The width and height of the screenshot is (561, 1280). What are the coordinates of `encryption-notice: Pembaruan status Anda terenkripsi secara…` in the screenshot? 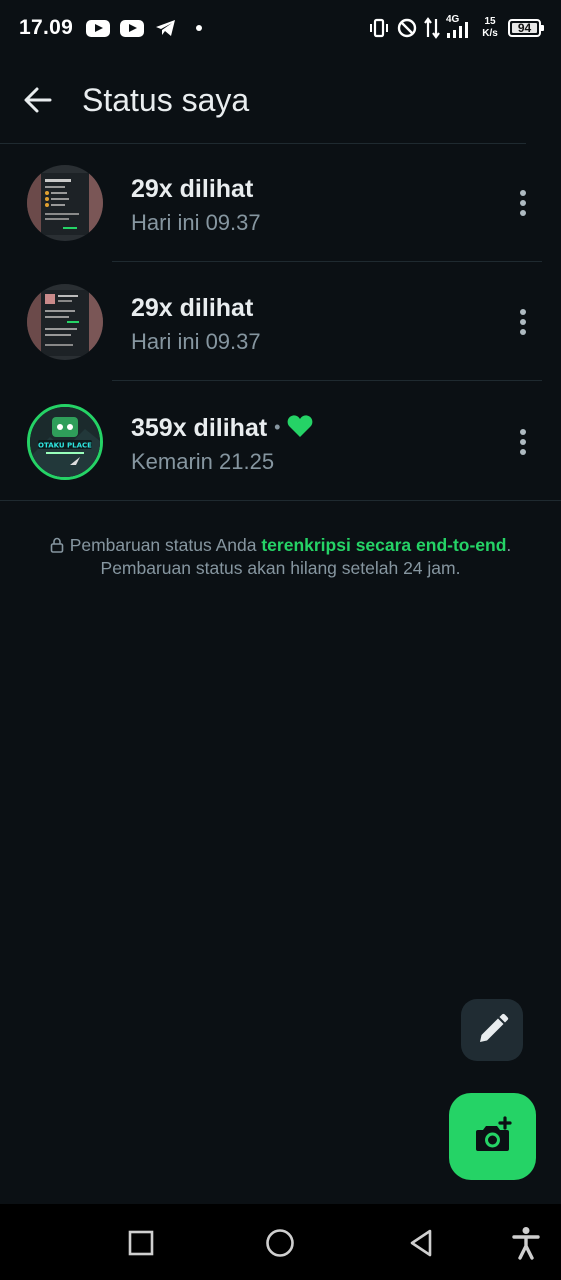 It's located at (280, 557).